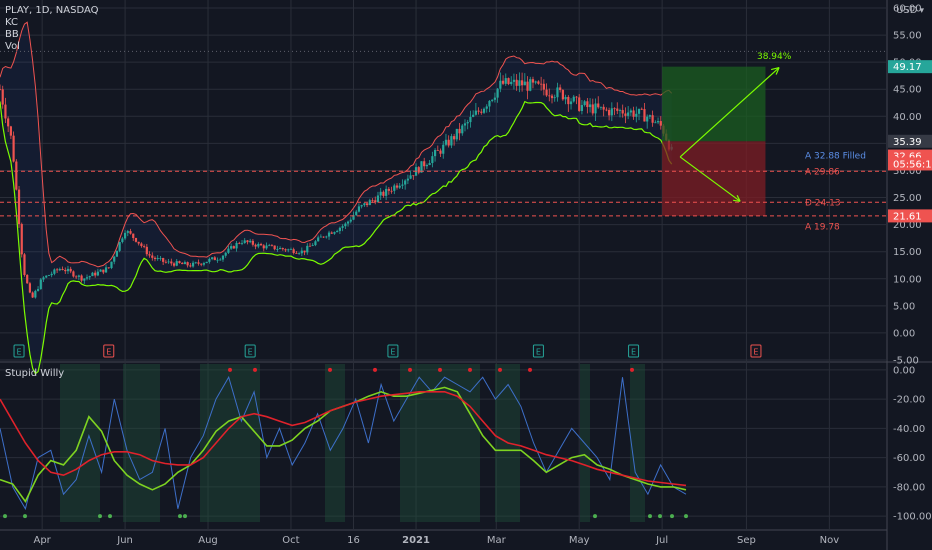 This screenshot has width=932, height=550. I want to click on sub-y-tick-label: 0.00, so click(904, 370).